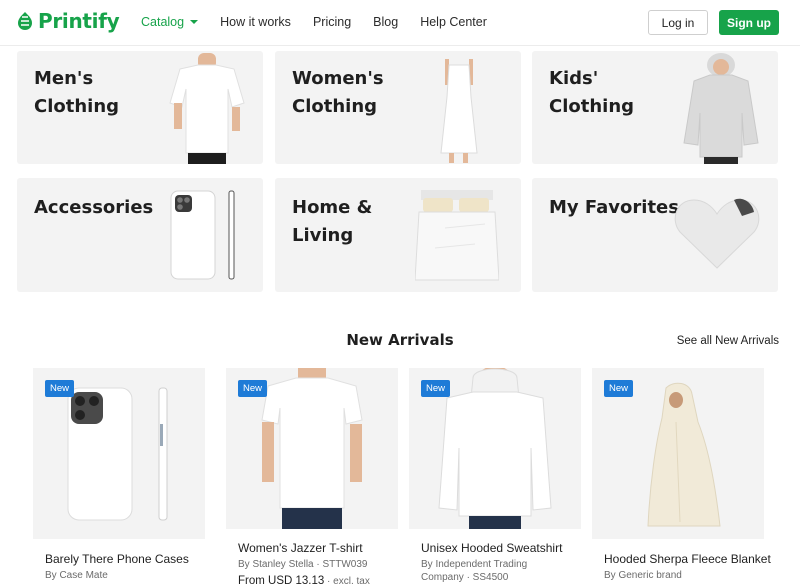 The height and width of the screenshot is (587, 800). Describe the element at coordinates (491, 548) in the screenshot. I see `product-name: Unisex Hooded Sweatshirt` at that location.